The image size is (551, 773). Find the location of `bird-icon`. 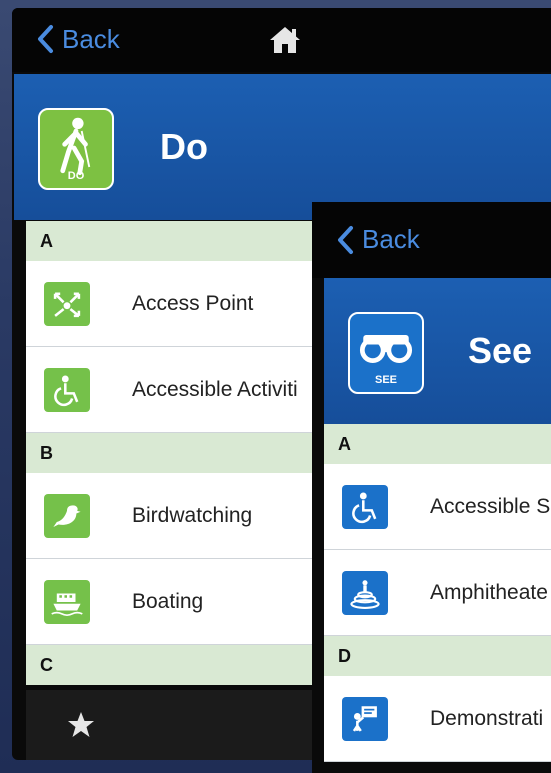

bird-icon is located at coordinates (67, 515).